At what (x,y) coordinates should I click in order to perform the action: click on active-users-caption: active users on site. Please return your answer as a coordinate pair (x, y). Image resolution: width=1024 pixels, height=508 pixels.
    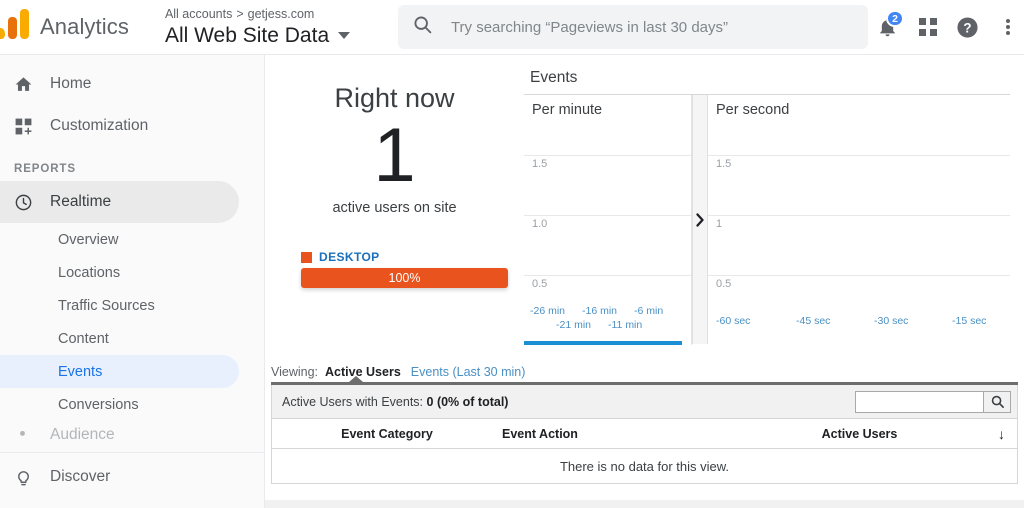
    Looking at the image, I should click on (394, 208).